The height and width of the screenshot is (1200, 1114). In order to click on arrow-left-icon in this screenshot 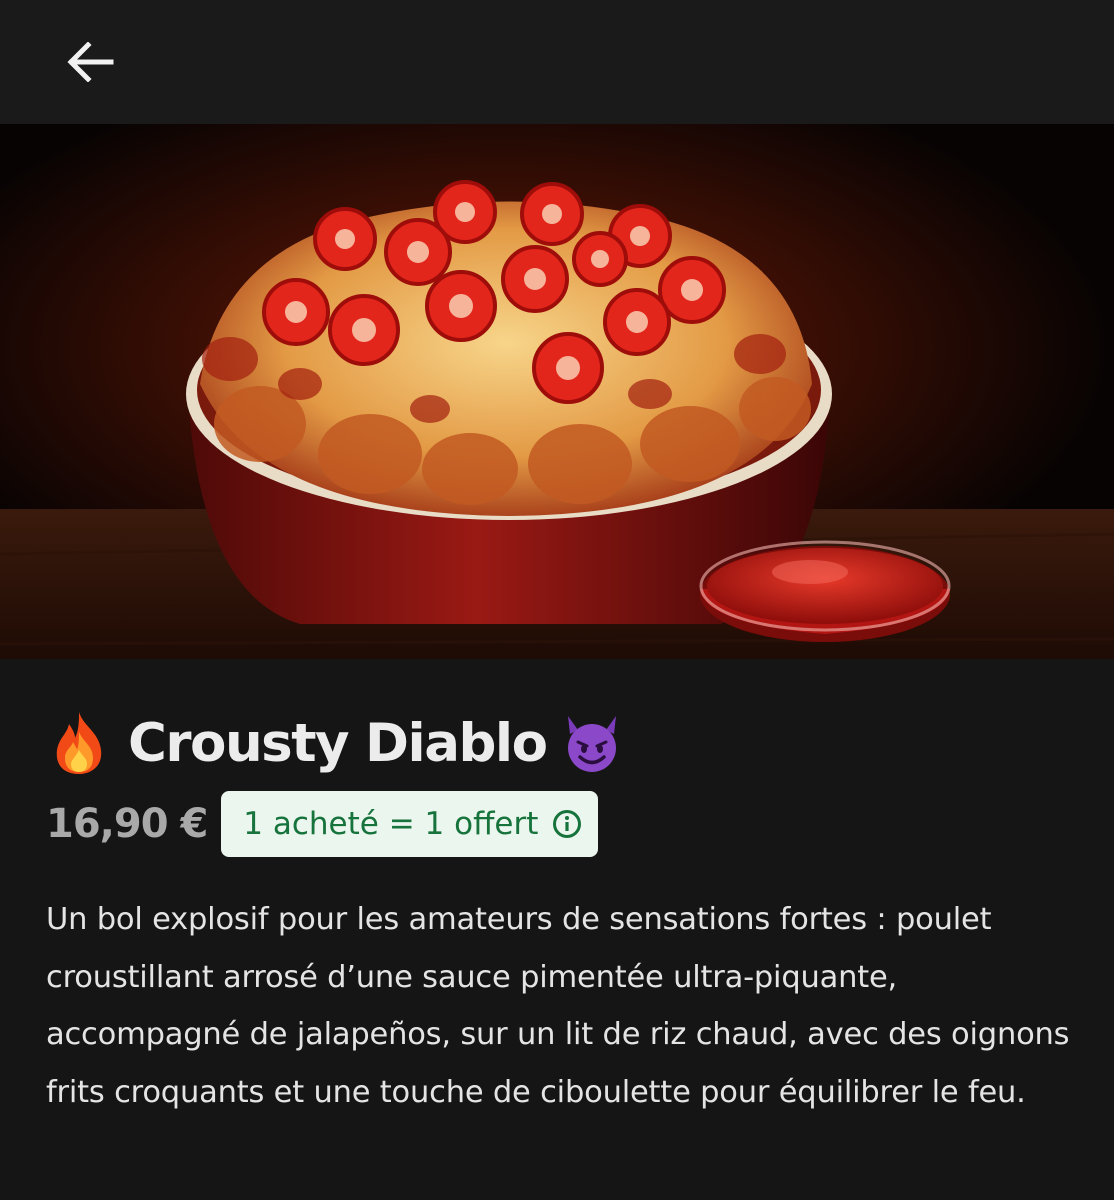, I will do `click(90, 62)`.